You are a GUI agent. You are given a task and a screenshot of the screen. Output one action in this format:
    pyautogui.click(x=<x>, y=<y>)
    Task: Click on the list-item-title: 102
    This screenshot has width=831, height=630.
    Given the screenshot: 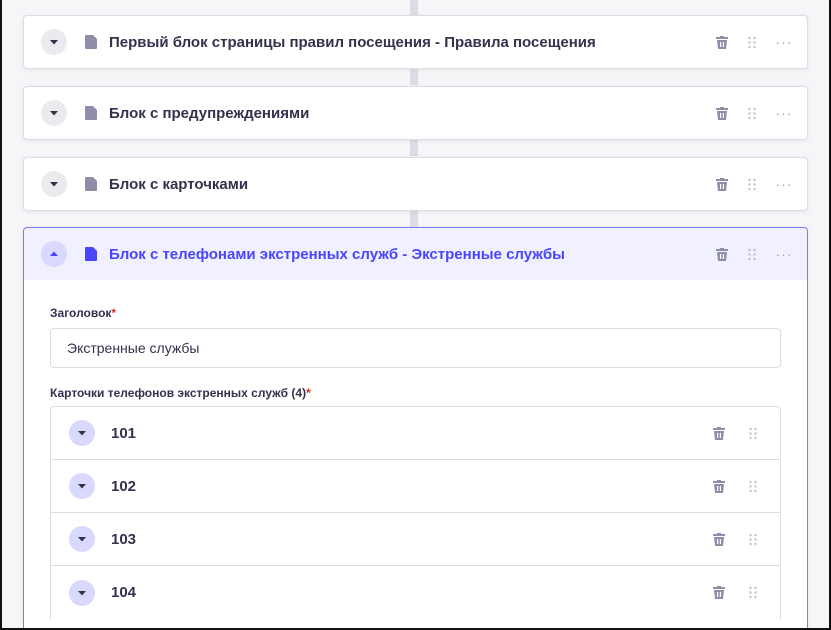 What is the action you would take?
    pyautogui.click(x=124, y=486)
    